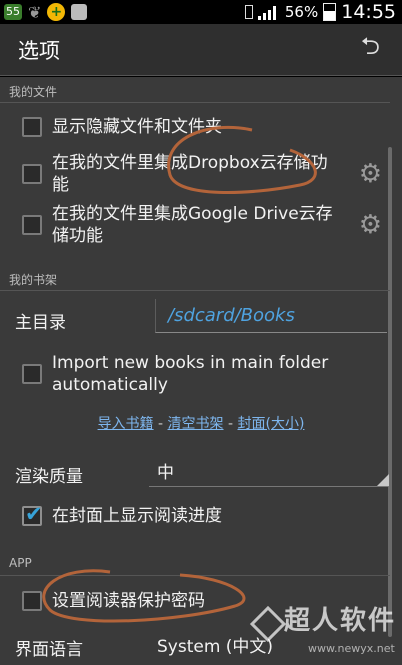  What do you see at coordinates (35, 12) in the screenshot?
I see `leaf-icon: ❦` at bounding box center [35, 12].